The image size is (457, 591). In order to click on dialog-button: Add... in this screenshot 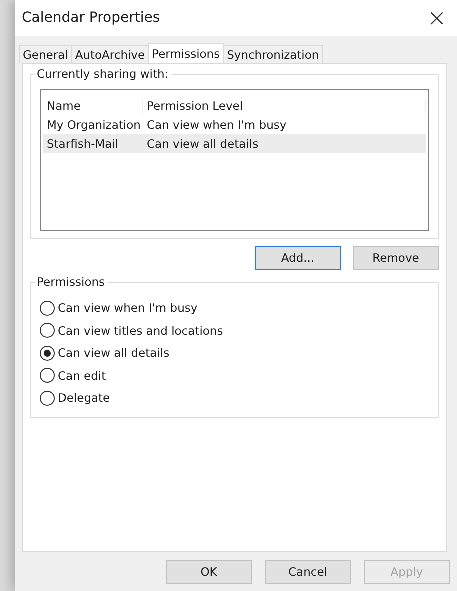, I will do `click(298, 258)`.